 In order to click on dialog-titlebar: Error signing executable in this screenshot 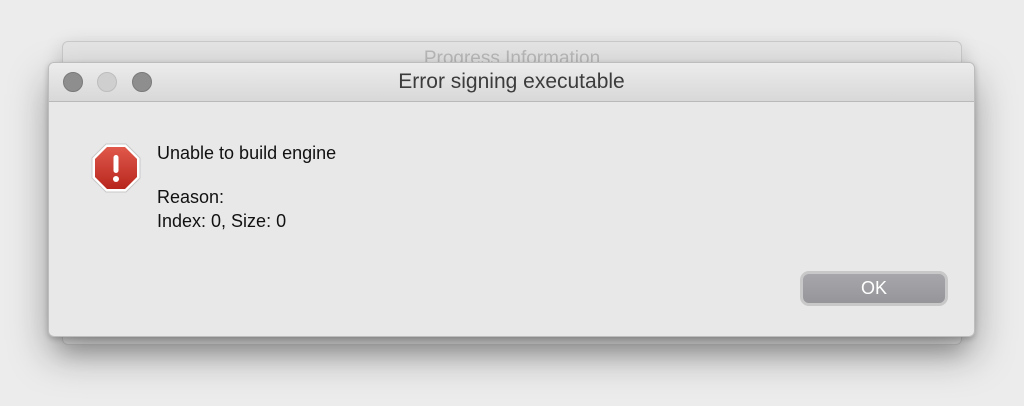, I will do `click(511, 82)`.